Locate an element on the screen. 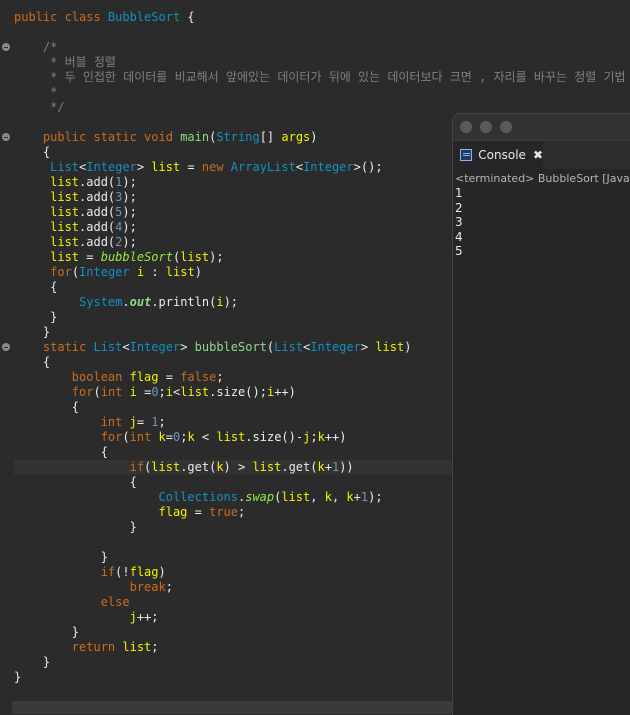 The image size is (630, 715). console-icon is located at coordinates (466, 155).